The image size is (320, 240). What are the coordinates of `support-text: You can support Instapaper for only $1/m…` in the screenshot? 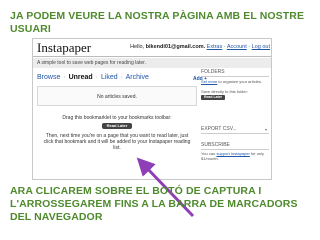 It's located at (235, 156).